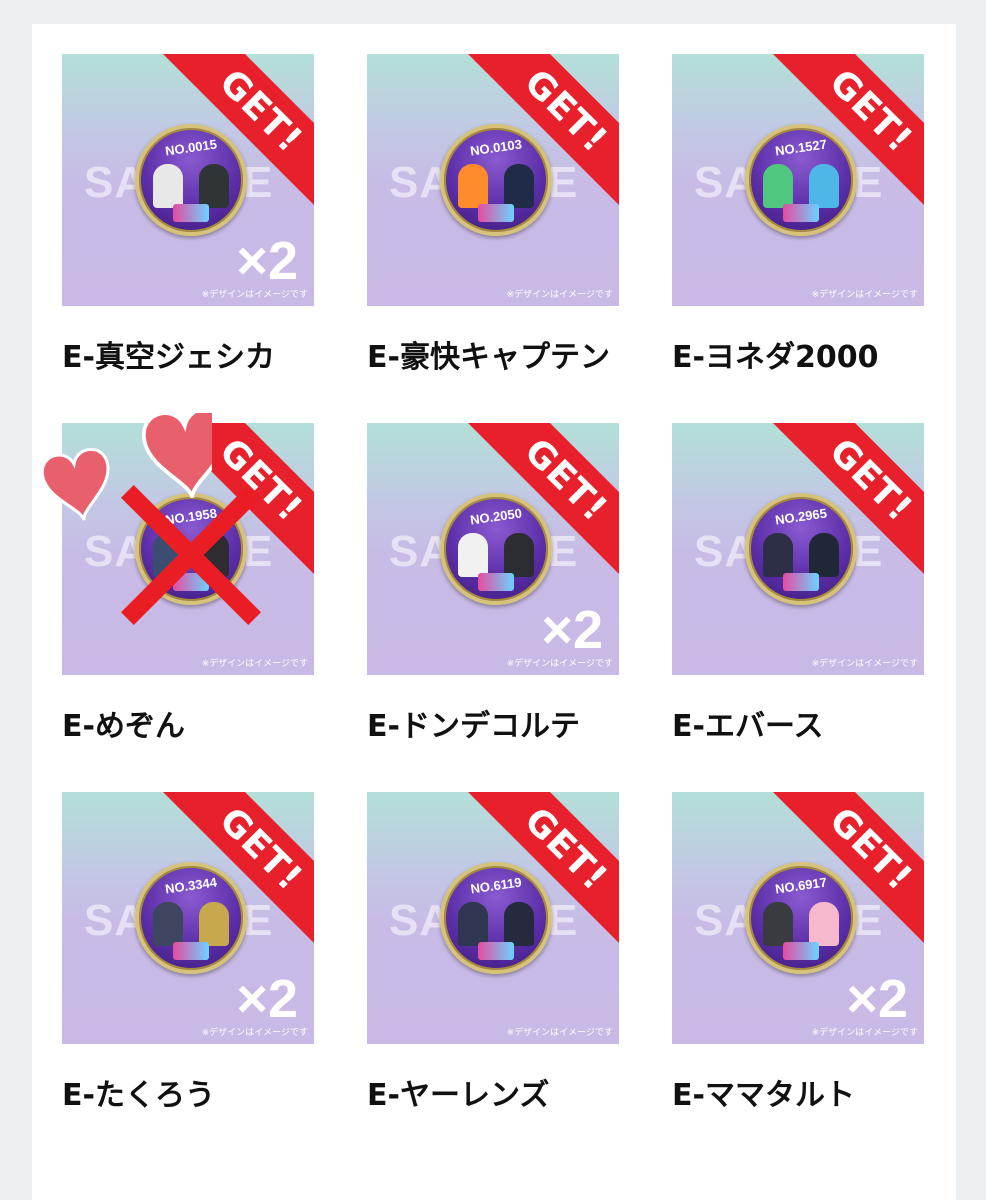  What do you see at coordinates (191, 147) in the screenshot?
I see `coin-number: NO.0015` at bounding box center [191, 147].